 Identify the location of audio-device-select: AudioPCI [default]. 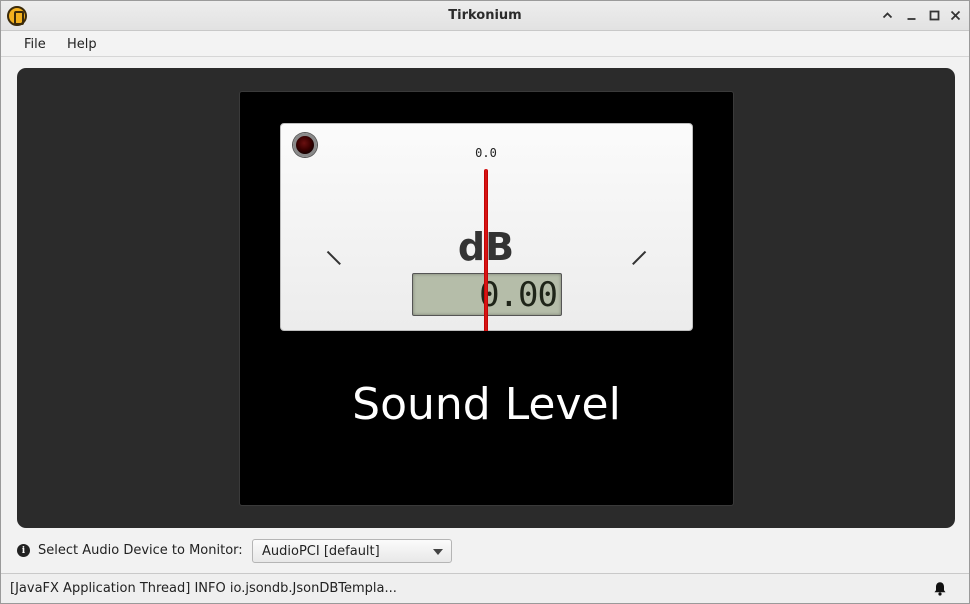
(352, 551).